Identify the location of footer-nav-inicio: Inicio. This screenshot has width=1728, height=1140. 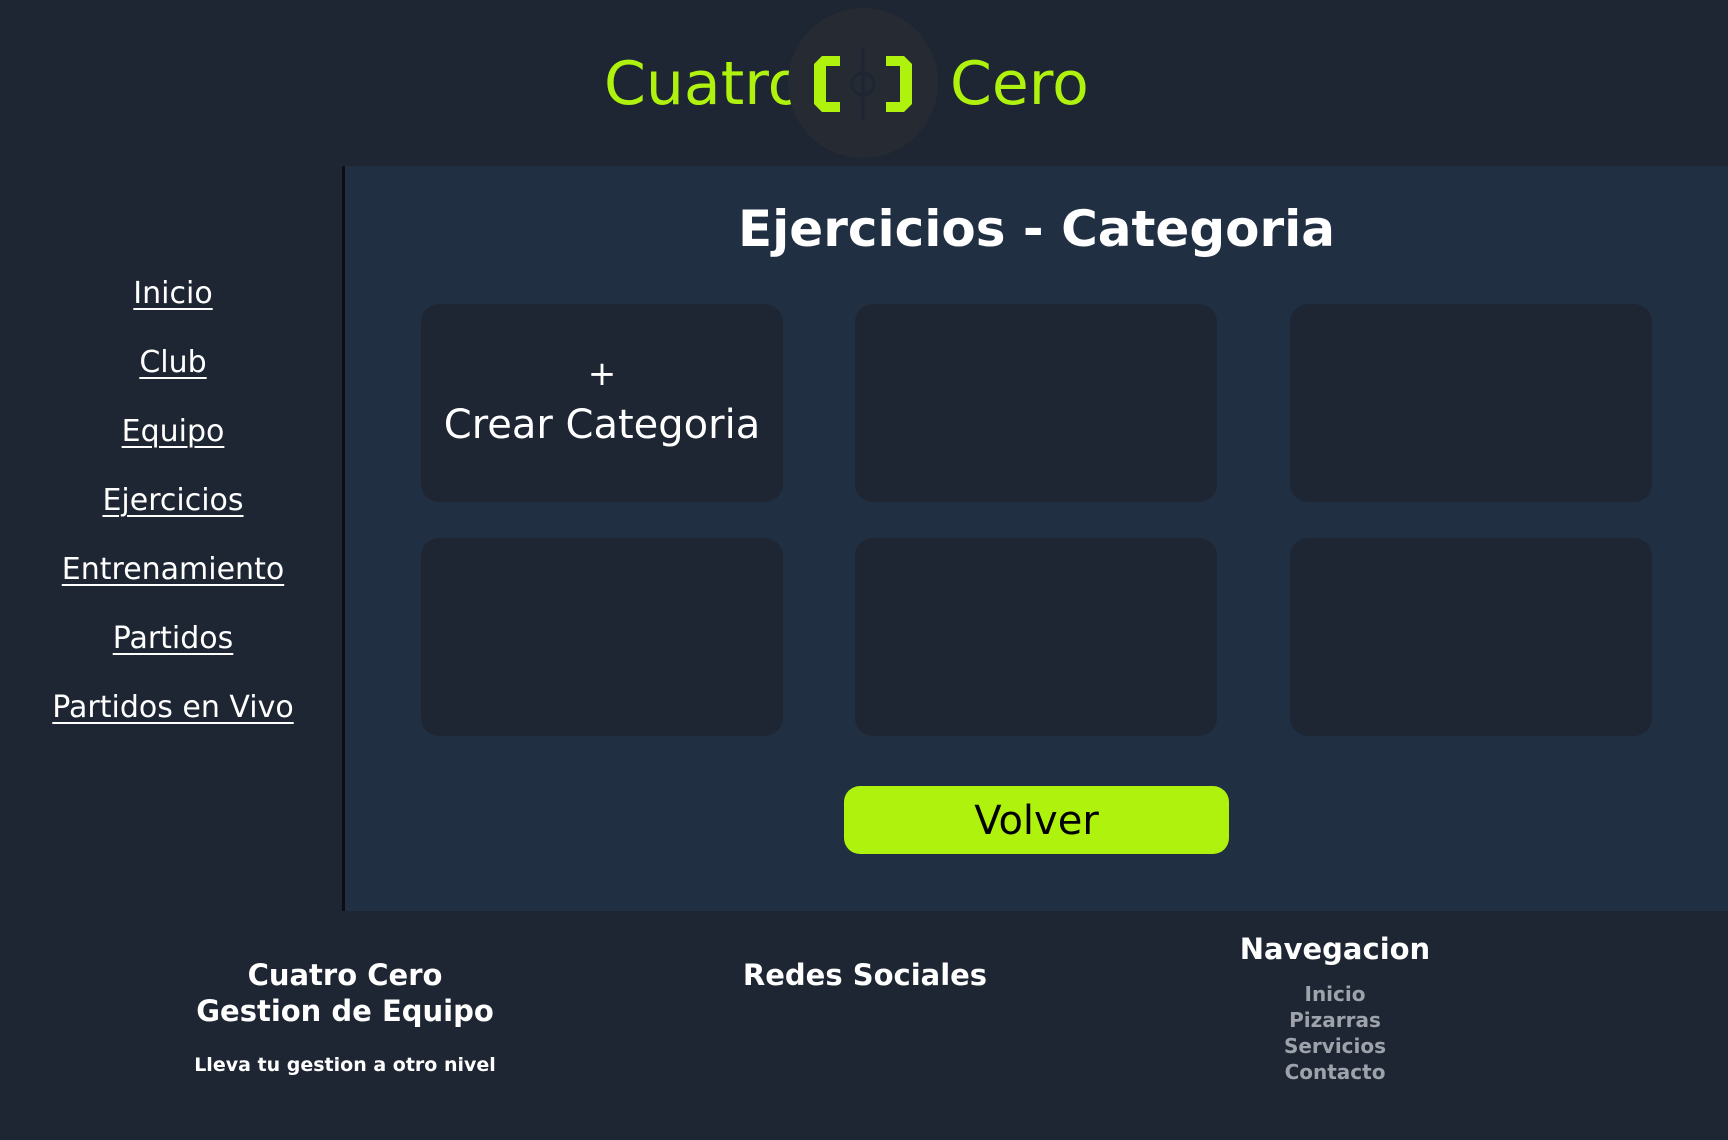
(1335, 994).